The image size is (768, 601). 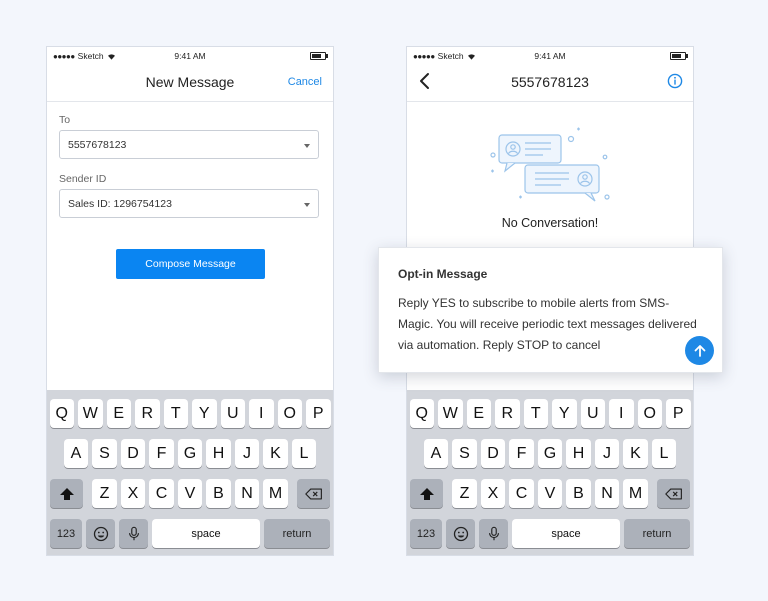 I want to click on battery-icon, so click(x=319, y=56).